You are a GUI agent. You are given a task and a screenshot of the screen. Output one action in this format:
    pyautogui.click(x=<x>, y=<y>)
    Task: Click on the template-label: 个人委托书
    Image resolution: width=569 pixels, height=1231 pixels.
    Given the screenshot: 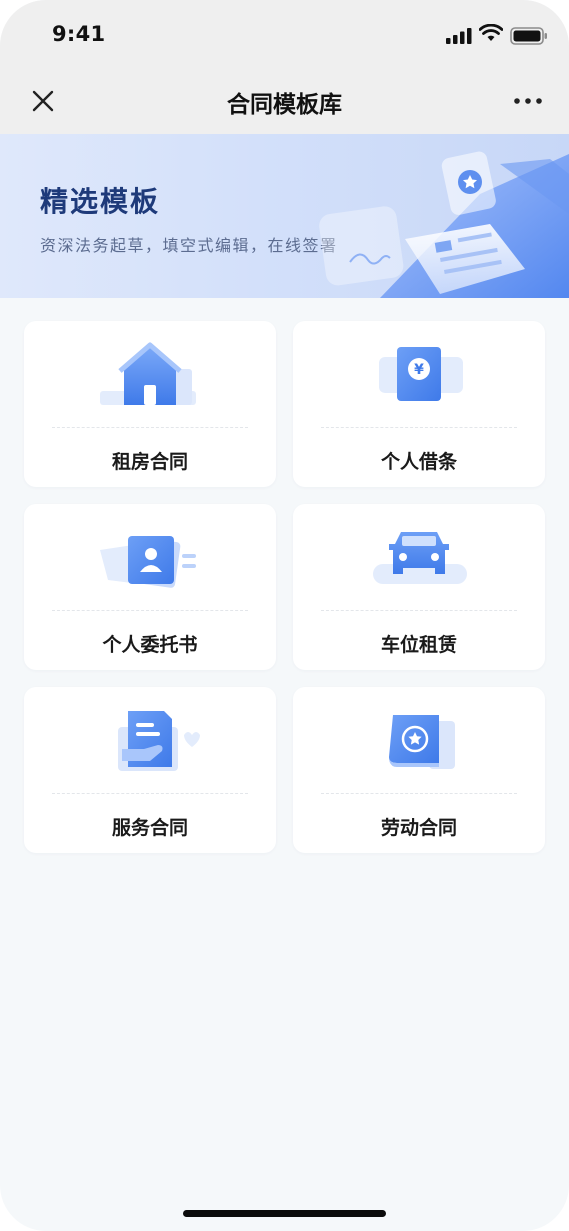 What is the action you would take?
    pyautogui.click(x=150, y=645)
    